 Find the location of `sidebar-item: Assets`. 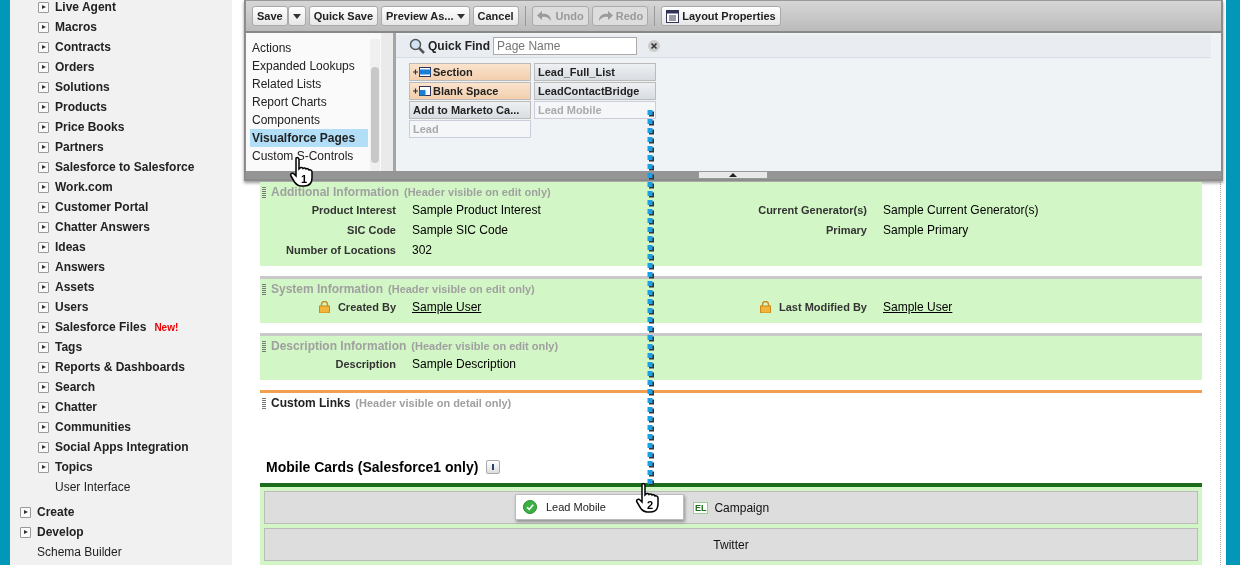

sidebar-item: Assets is located at coordinates (75, 287).